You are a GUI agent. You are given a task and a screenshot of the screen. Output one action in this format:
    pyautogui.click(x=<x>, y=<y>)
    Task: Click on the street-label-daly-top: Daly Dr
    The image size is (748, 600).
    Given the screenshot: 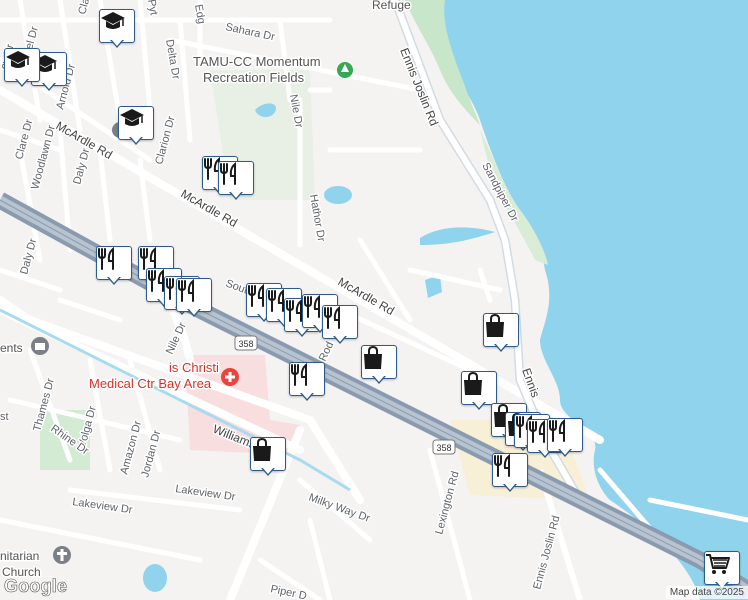 What is the action you would take?
    pyautogui.click(x=81, y=166)
    